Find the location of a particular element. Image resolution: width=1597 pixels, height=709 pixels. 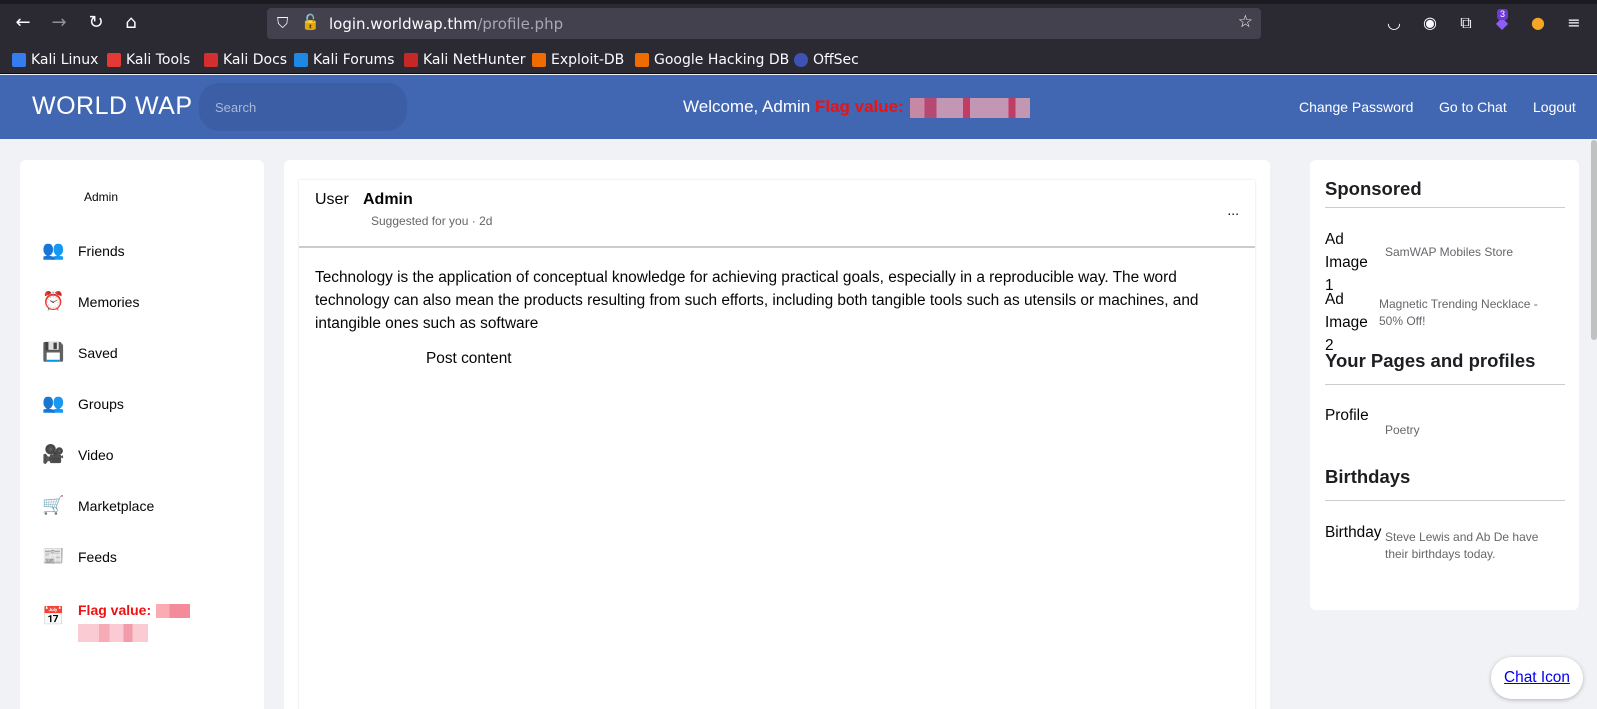

sidebar-item-label: Marketplace is located at coordinates (116, 506).